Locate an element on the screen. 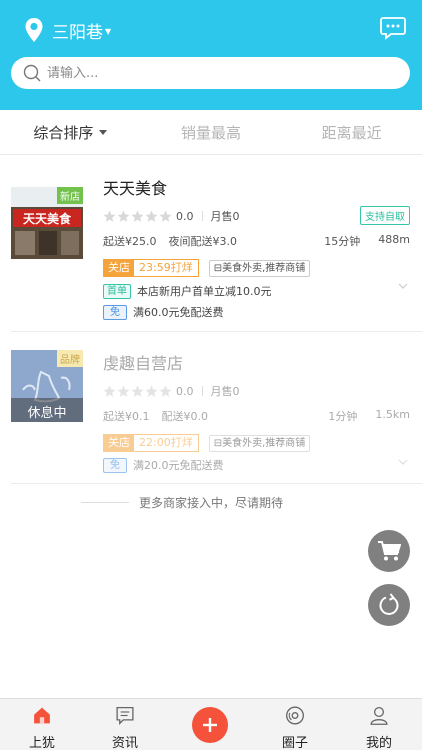 Image resolution: width=422 pixels, height=751 pixels. self-pickup-badge: 支持自取 is located at coordinates (385, 215).